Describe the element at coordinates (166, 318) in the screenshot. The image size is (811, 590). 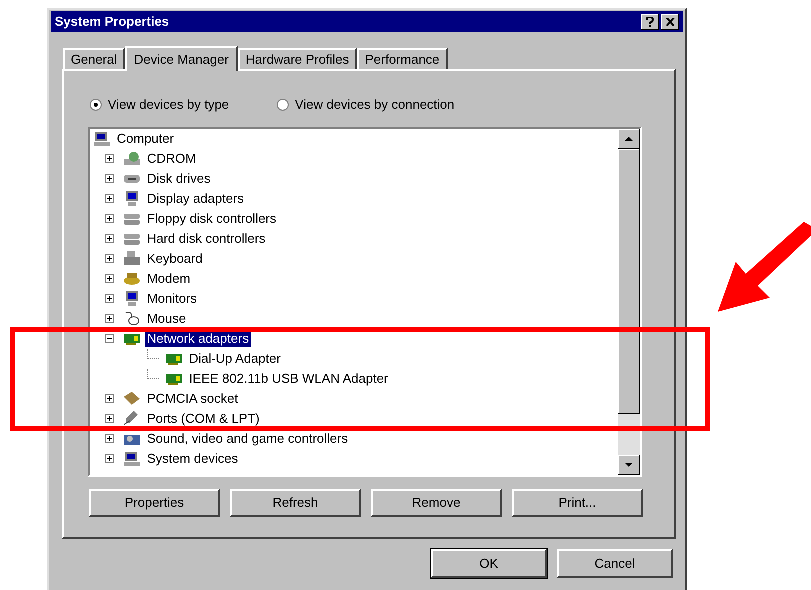
I see `tree-item: Mouse` at that location.